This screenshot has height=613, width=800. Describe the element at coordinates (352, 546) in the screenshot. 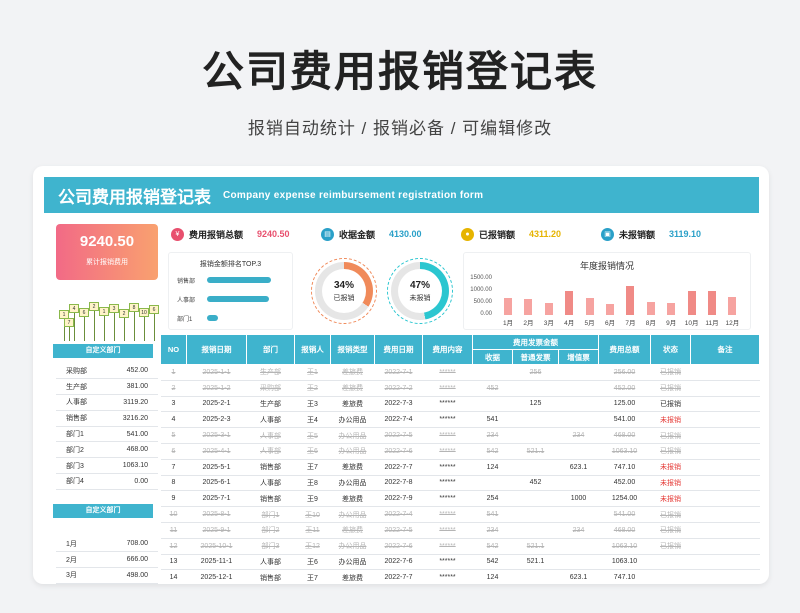

I see `table-cell: 办公用品` at that location.